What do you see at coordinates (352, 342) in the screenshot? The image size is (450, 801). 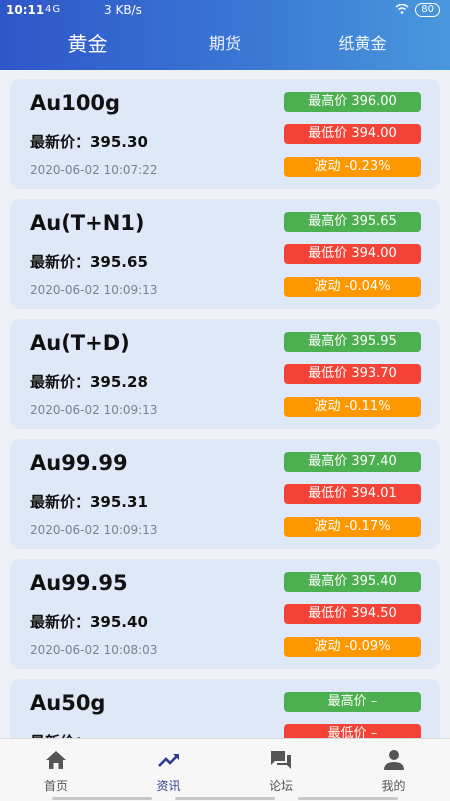 I see `high-price-badge: 最高价 395.95` at bounding box center [352, 342].